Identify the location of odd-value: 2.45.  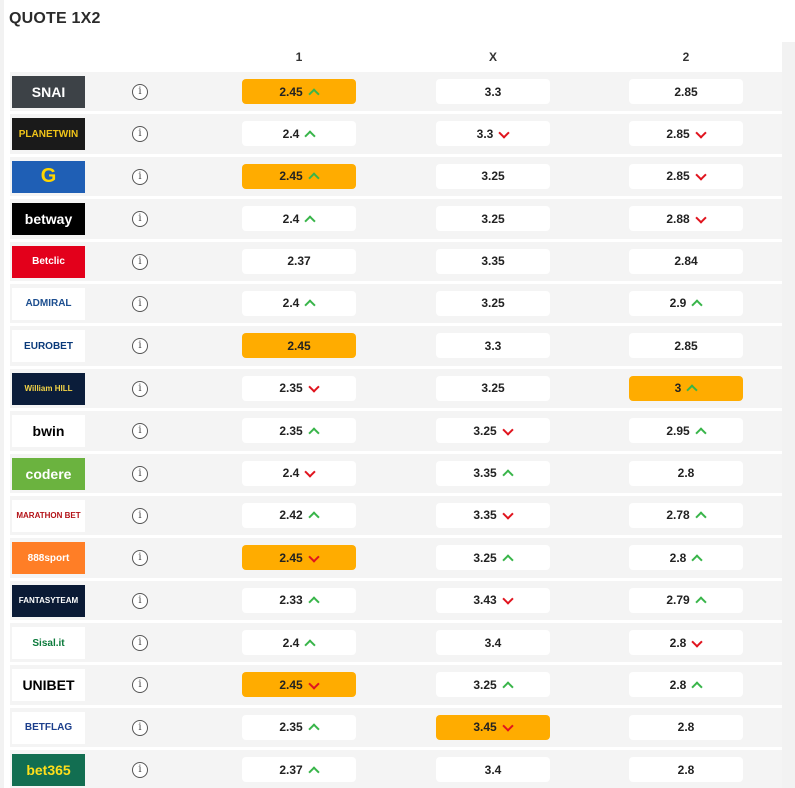
(299, 345).